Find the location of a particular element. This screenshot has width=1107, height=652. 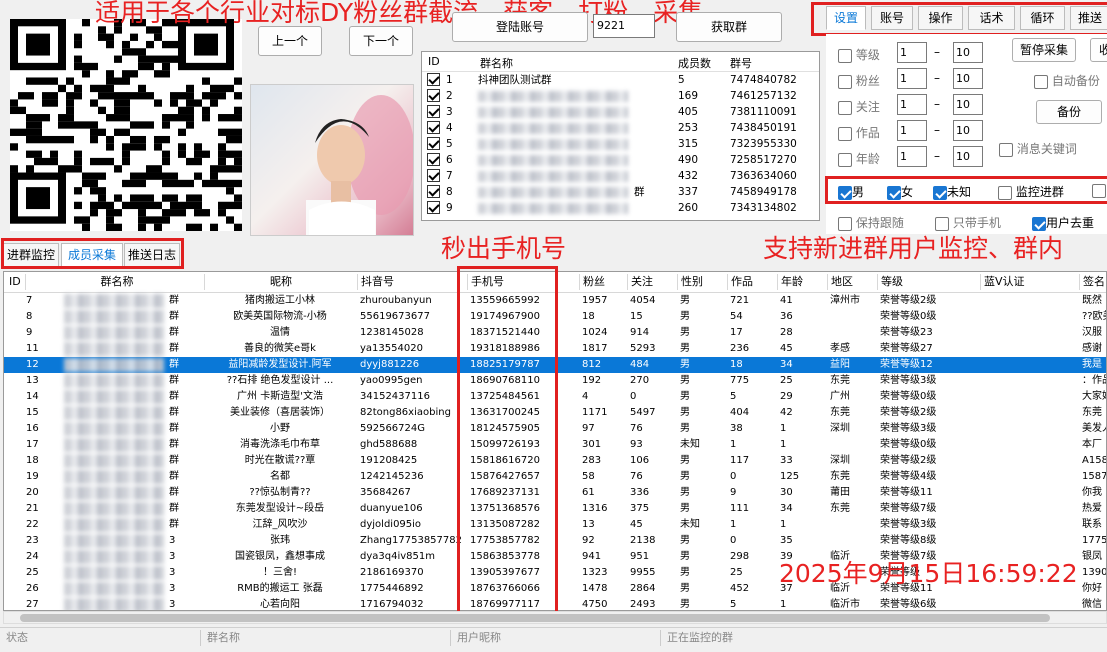

bottom-tabs: 进群监控 成员采集 推送日志 is located at coordinates (92, 255).